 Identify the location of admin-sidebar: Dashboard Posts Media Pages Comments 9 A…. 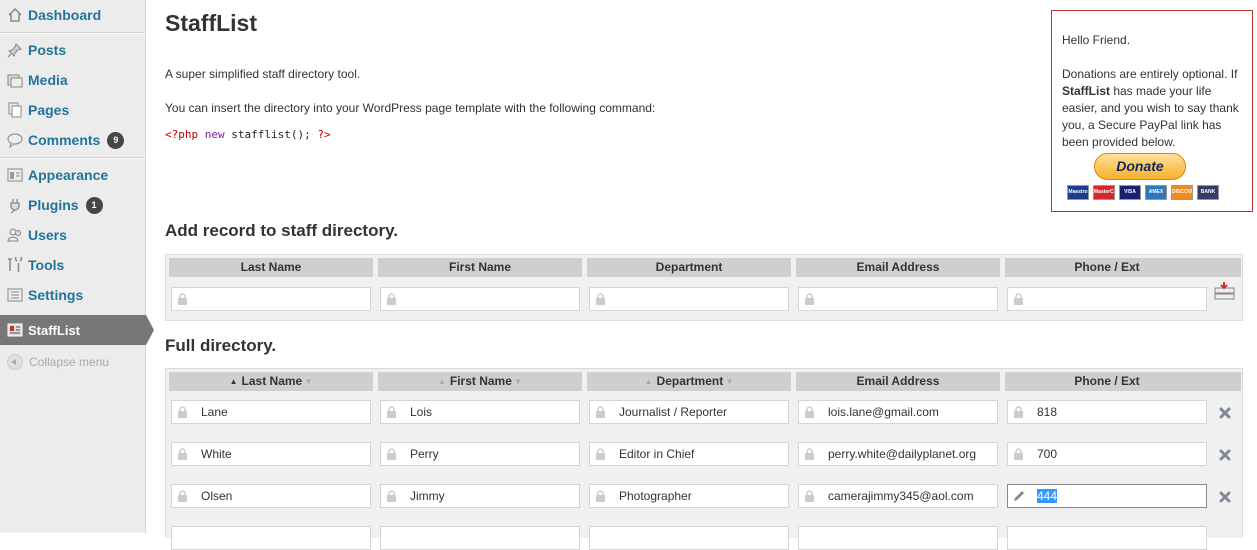
(77, 266).